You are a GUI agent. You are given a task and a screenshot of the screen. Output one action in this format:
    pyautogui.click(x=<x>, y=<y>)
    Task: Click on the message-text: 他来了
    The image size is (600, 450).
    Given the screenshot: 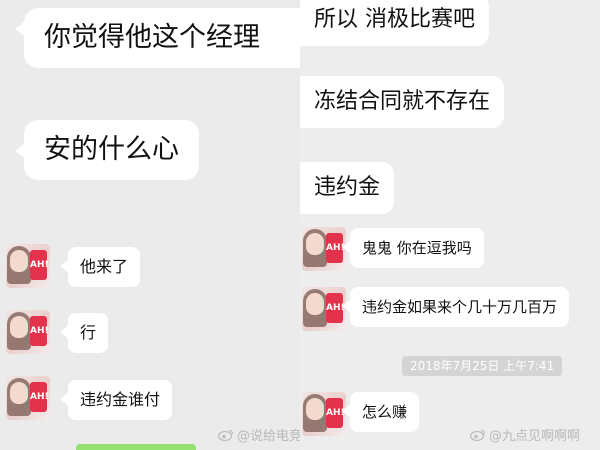 What is the action you would take?
    pyautogui.click(x=104, y=266)
    